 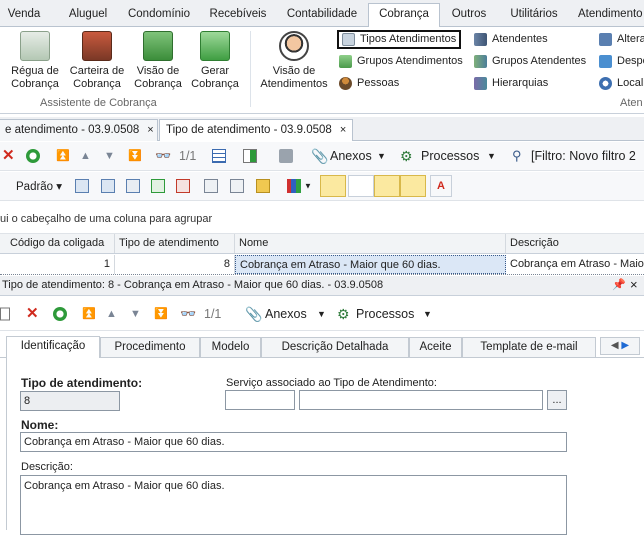 I want to click on sum-icon, so click(x=237, y=186).